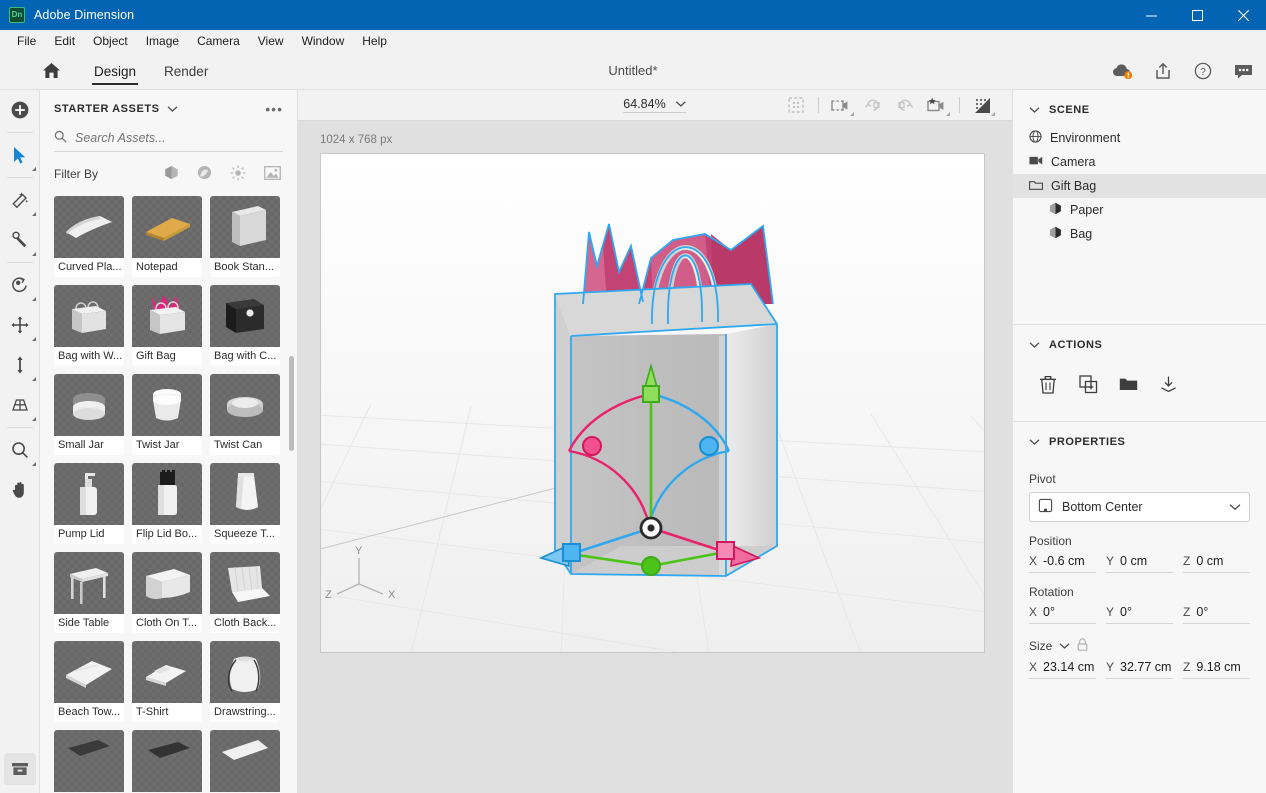 This screenshot has height=793, width=1266. I want to click on feedback-icon, so click(1243, 71).